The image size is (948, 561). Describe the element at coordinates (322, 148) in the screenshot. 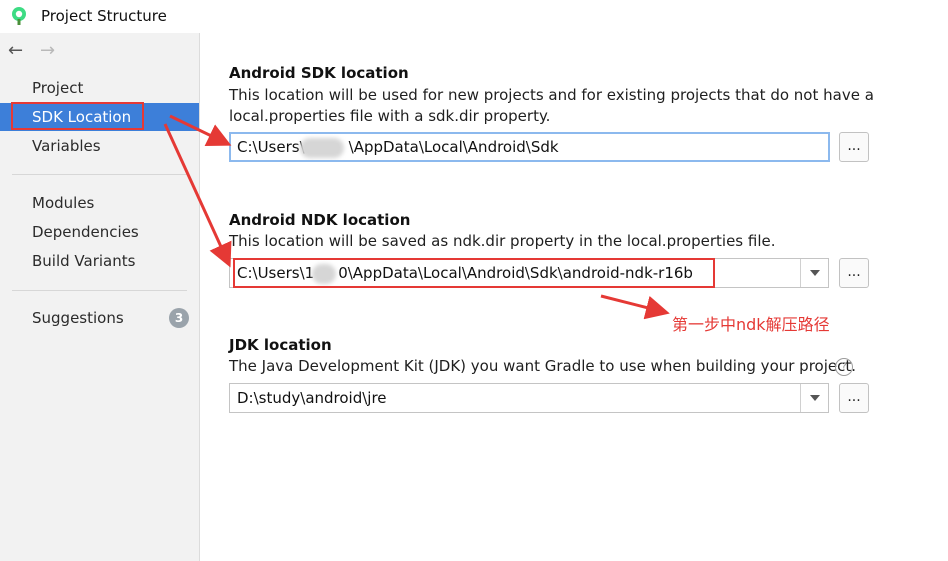

I see `redaction-blur` at that location.